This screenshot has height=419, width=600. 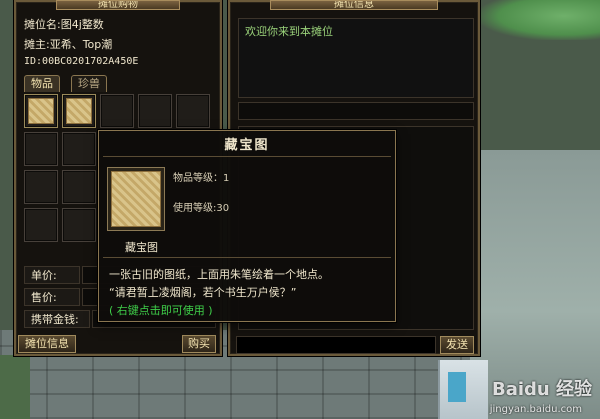 I want to click on divider-bar, so click(x=356, y=111).